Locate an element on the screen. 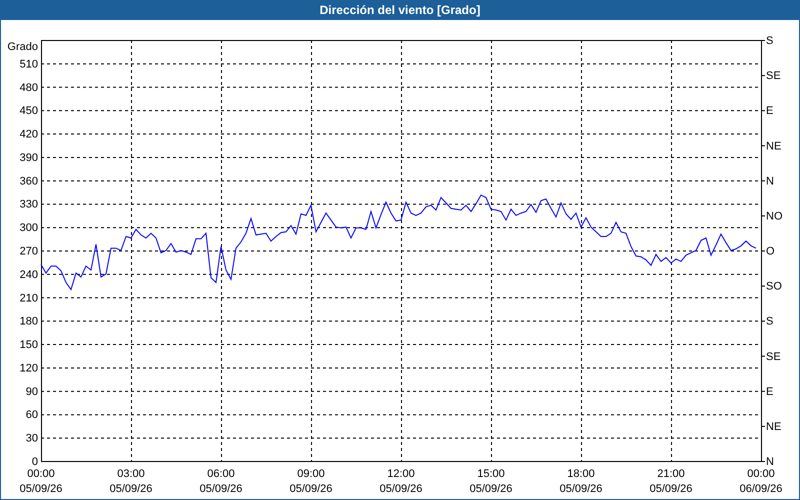 The width and height of the screenshot is (800, 500). x-tick-label: 21:00 05/09/26 is located at coordinates (671, 481).